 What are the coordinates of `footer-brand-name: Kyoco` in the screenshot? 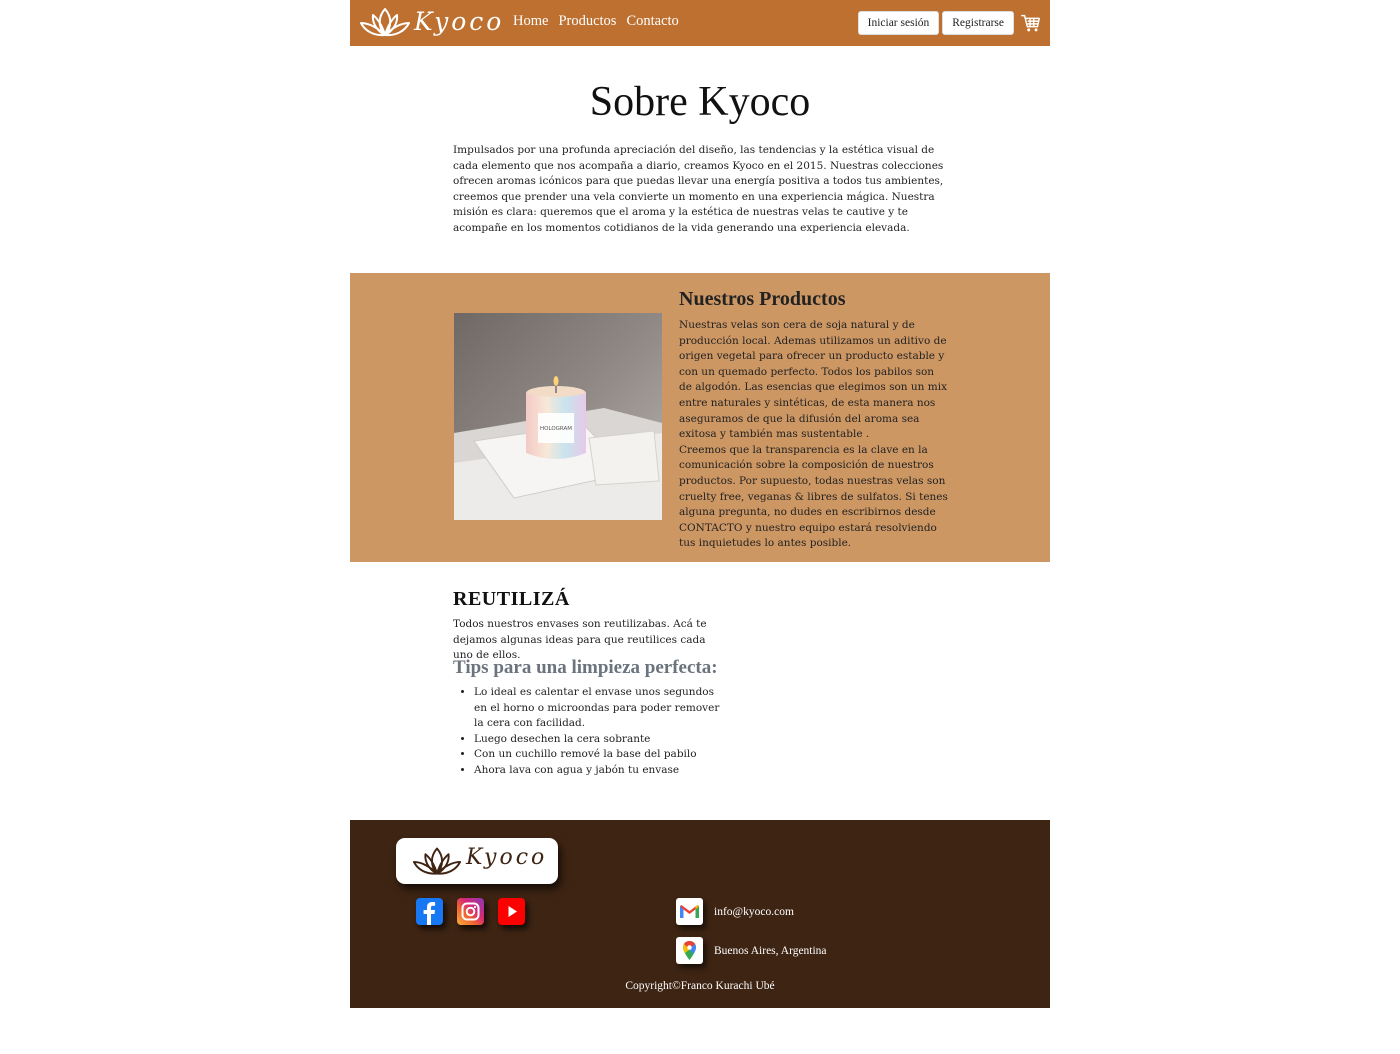 It's located at (507, 857).